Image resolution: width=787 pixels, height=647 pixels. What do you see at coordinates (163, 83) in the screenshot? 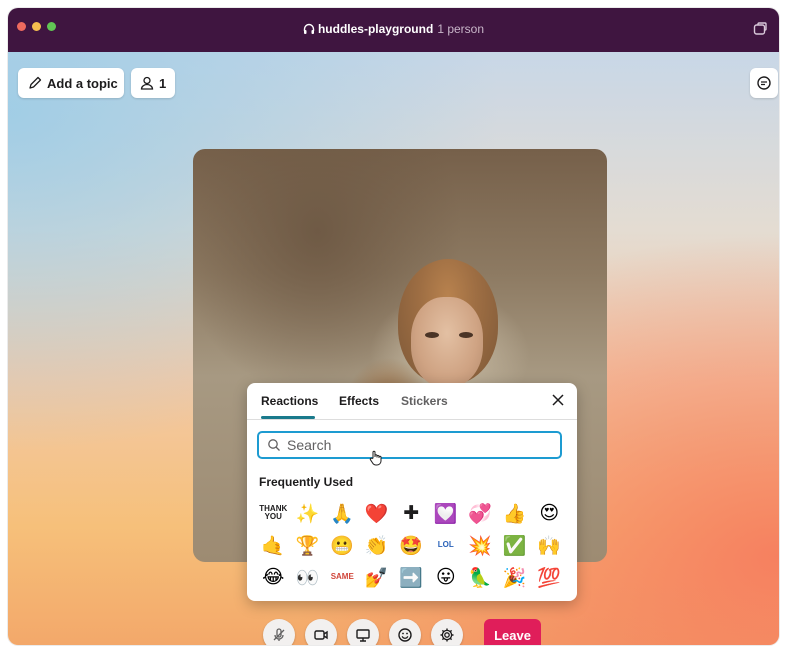
I see `participants-count: 1` at bounding box center [163, 83].